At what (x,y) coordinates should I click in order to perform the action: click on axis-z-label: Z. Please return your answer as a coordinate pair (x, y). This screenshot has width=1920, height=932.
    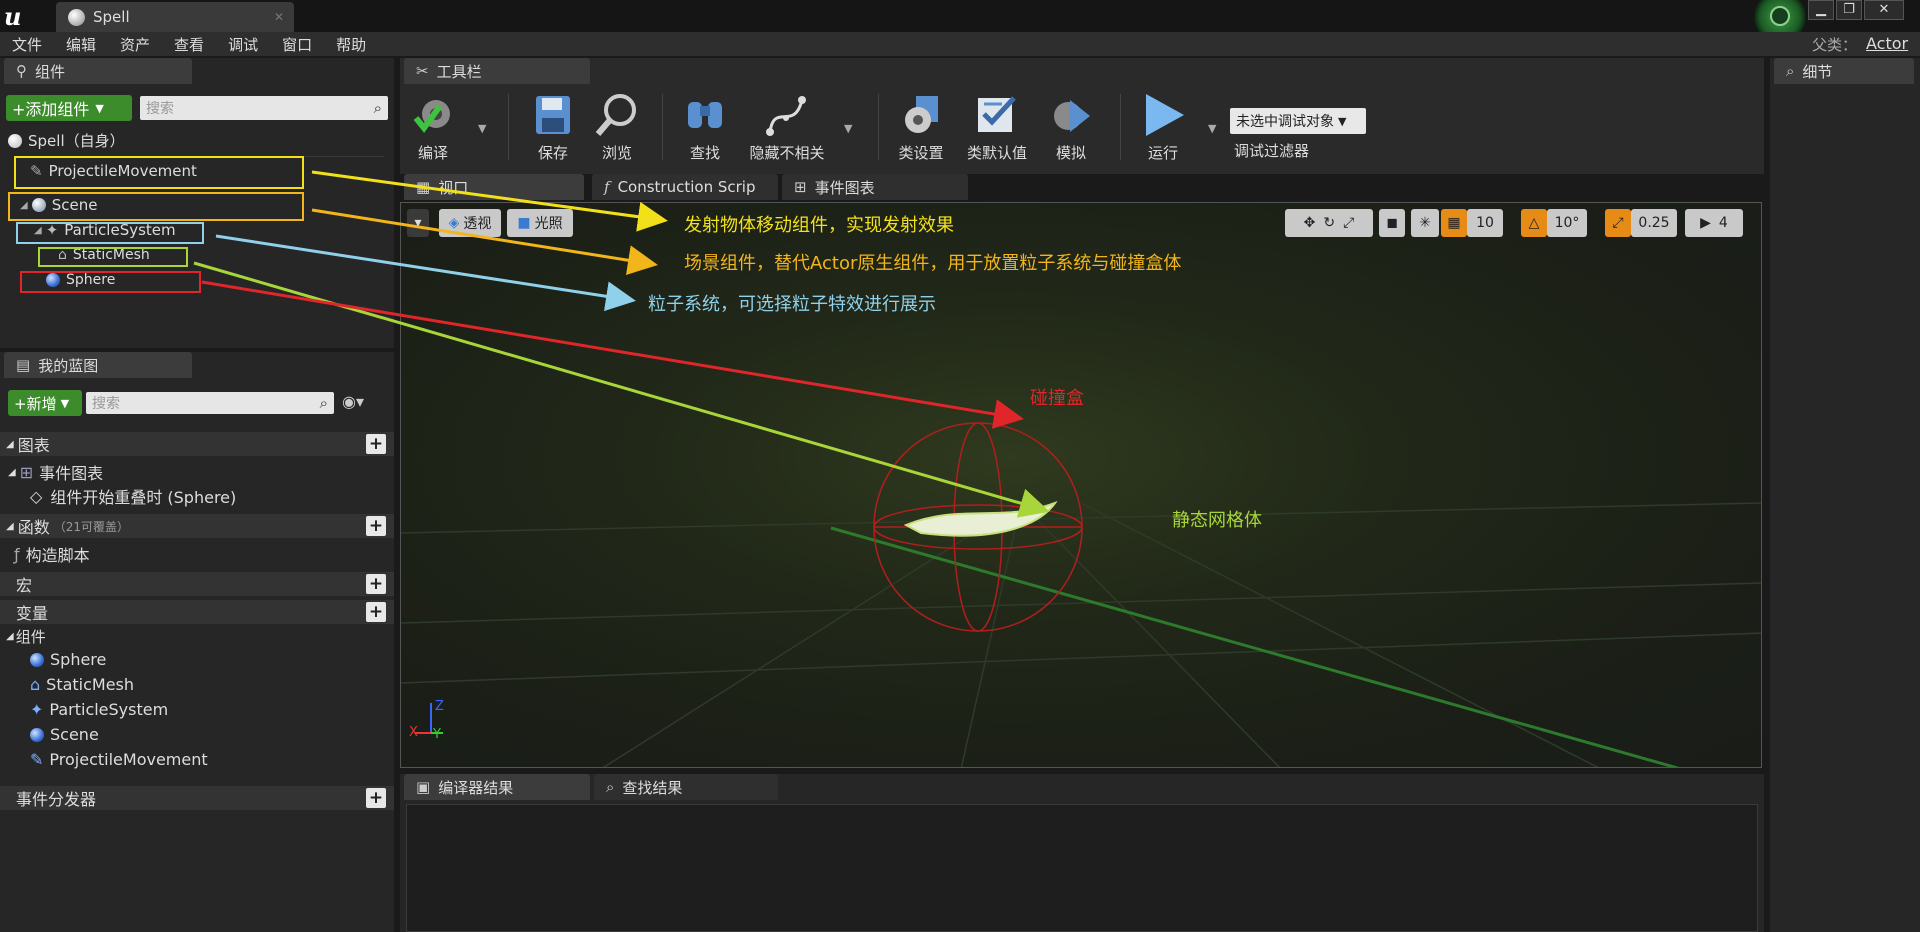
    Looking at the image, I should click on (439, 706).